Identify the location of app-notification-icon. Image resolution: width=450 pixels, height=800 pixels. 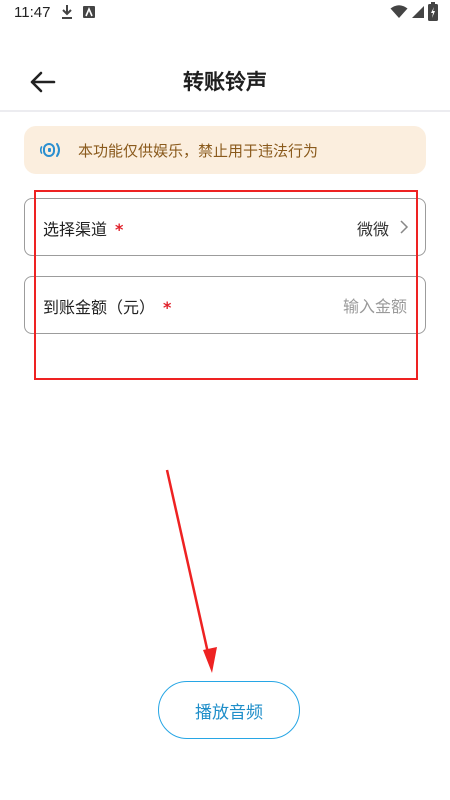
(89, 12).